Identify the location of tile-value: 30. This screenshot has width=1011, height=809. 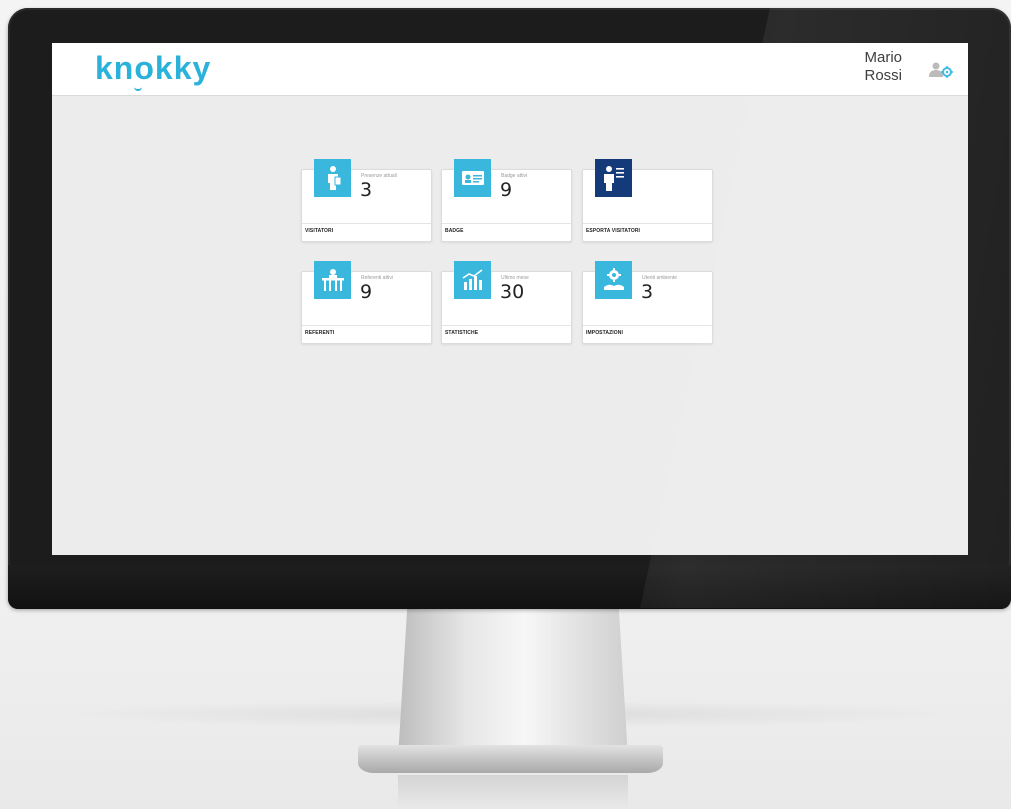
(512, 292).